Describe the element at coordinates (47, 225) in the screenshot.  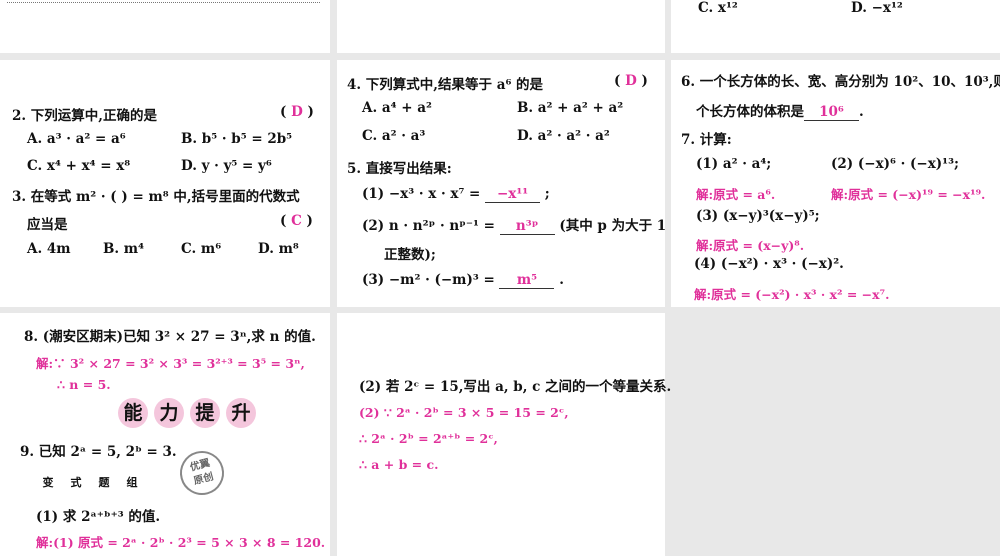
I see `q3-stem-2: 应当是` at that location.